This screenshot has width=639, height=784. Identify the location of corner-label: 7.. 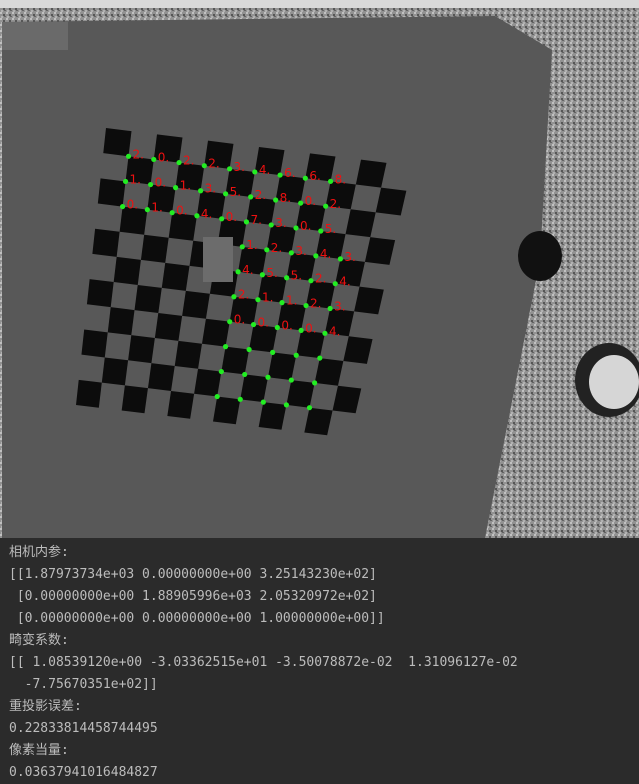
(255, 220).